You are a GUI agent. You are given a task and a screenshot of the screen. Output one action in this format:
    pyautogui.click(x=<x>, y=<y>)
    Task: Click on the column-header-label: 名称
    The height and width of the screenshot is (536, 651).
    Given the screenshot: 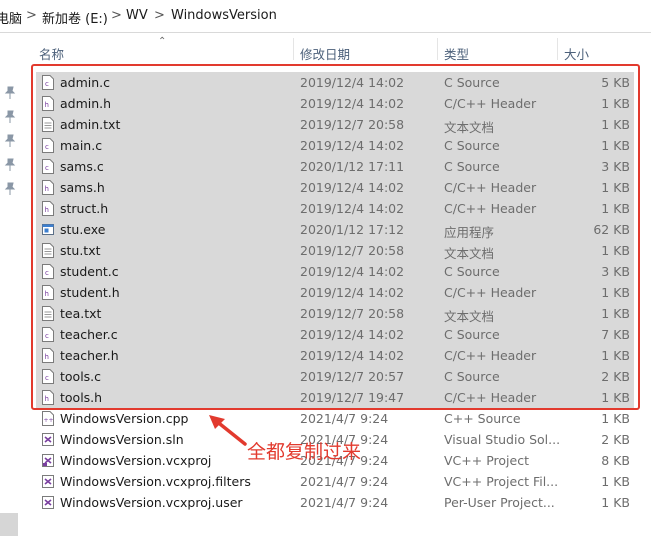 What is the action you would take?
    pyautogui.click(x=52, y=54)
    